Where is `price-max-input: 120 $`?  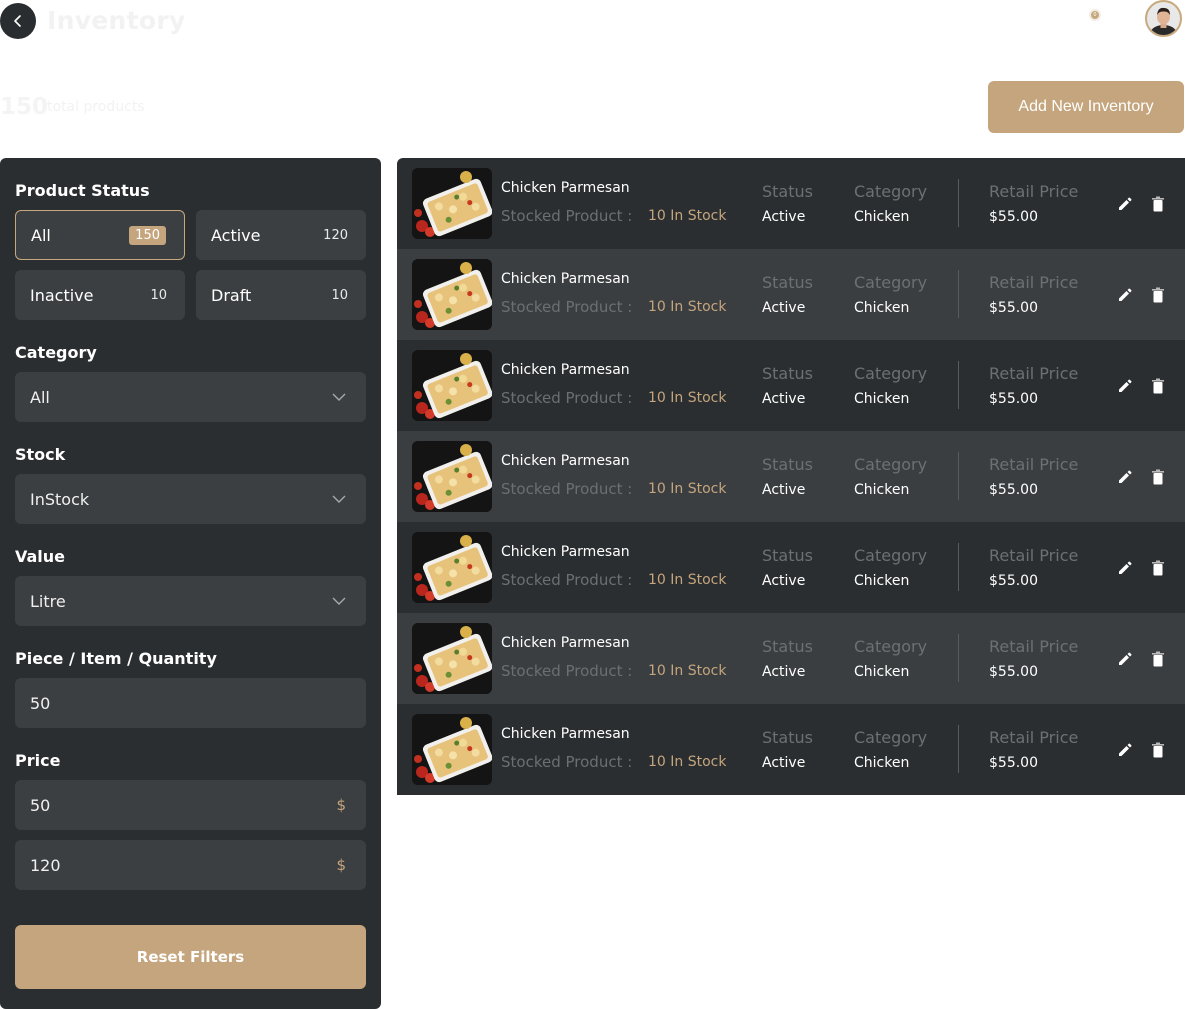
price-max-input: 120 $ is located at coordinates (190, 865).